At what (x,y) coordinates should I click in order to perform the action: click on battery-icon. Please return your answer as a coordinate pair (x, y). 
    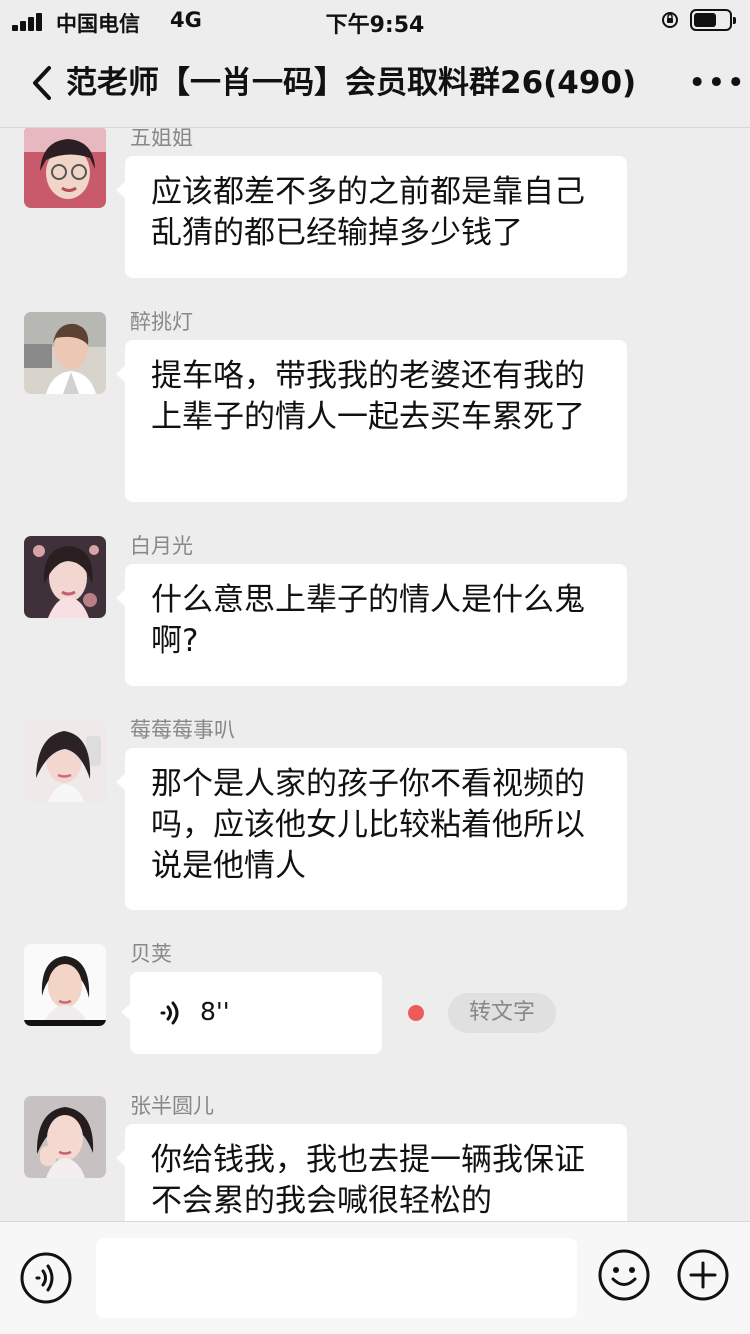
    Looking at the image, I should click on (713, 20).